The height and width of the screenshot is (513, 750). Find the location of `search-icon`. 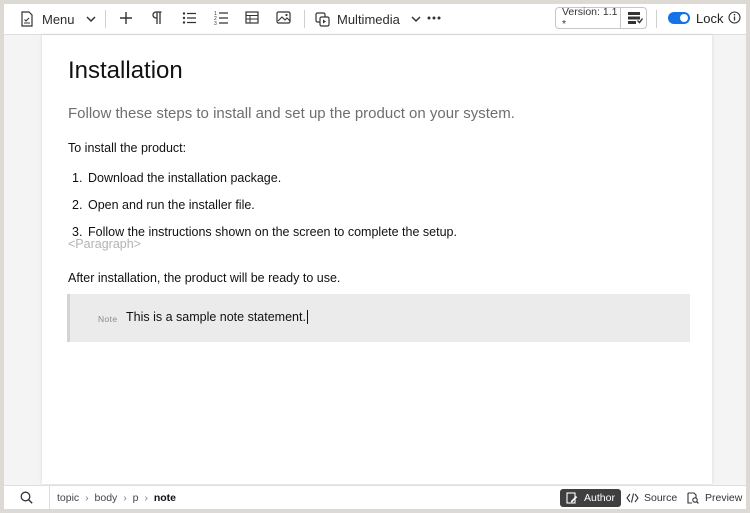

search-icon is located at coordinates (26, 497).